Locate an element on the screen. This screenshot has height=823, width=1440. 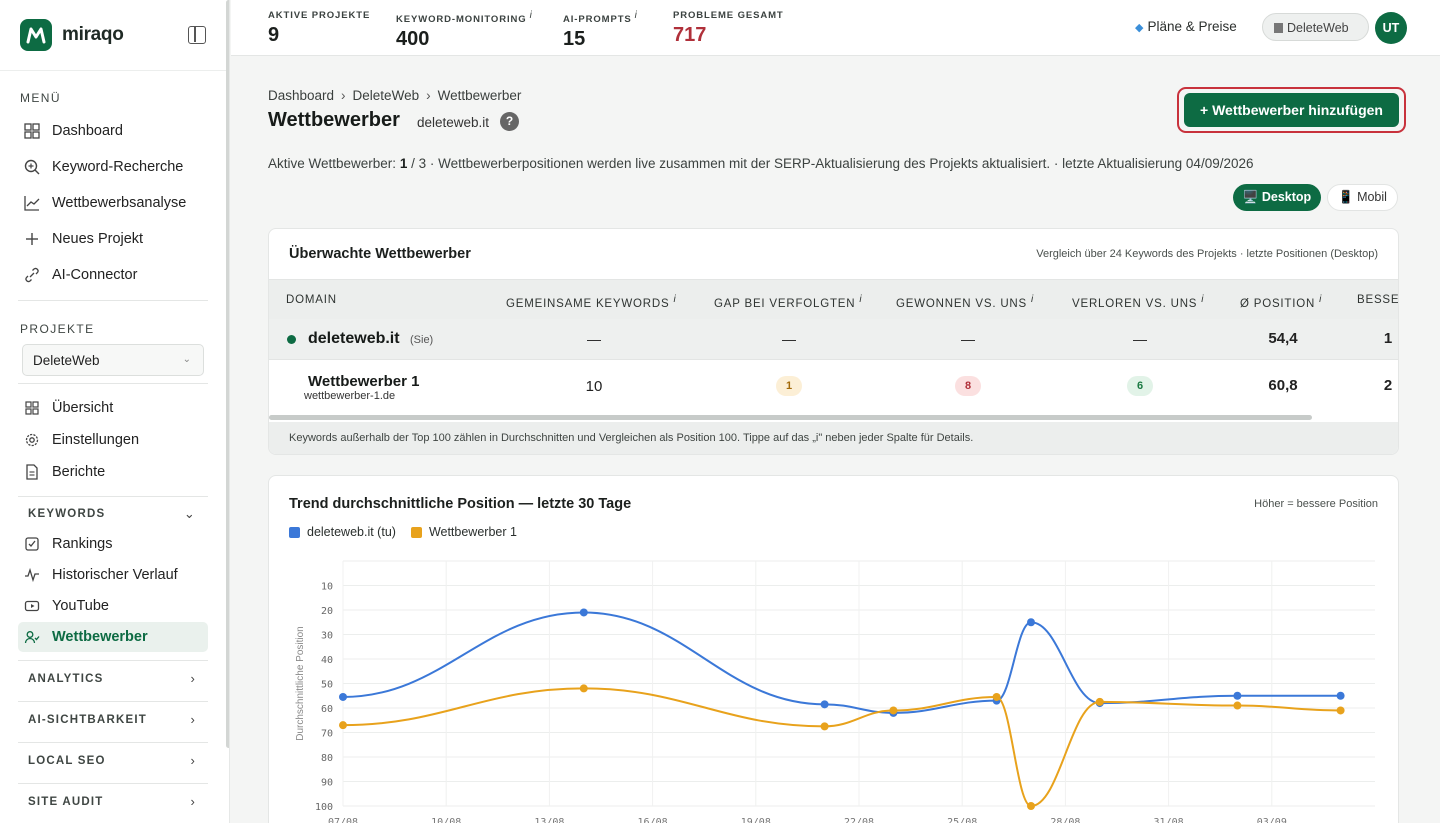
stat-aktive-projekte: AKTIVE PROJEKTE 9 is located at coordinates (319, 28).